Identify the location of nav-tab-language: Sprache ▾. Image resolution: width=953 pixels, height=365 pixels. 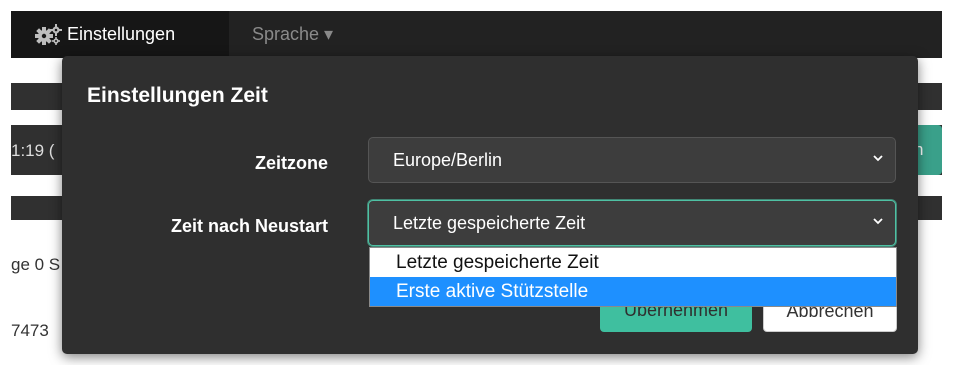
(292, 34).